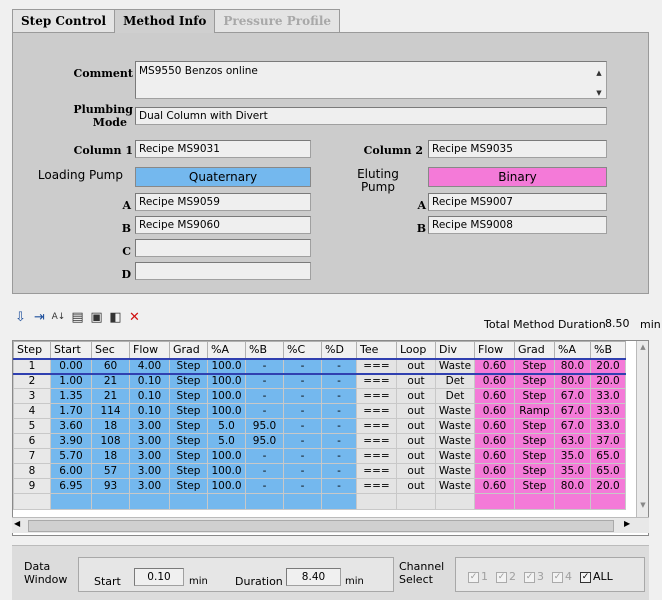  I want to click on table-cell: 8, so click(32, 471).